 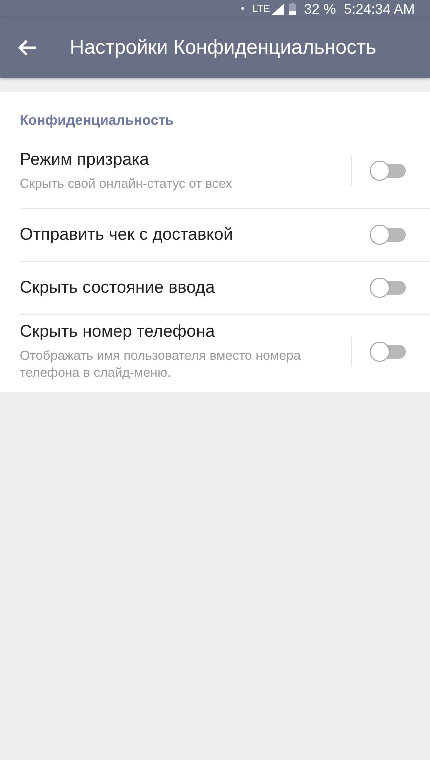 I want to click on network-type: LTE, so click(x=261, y=9).